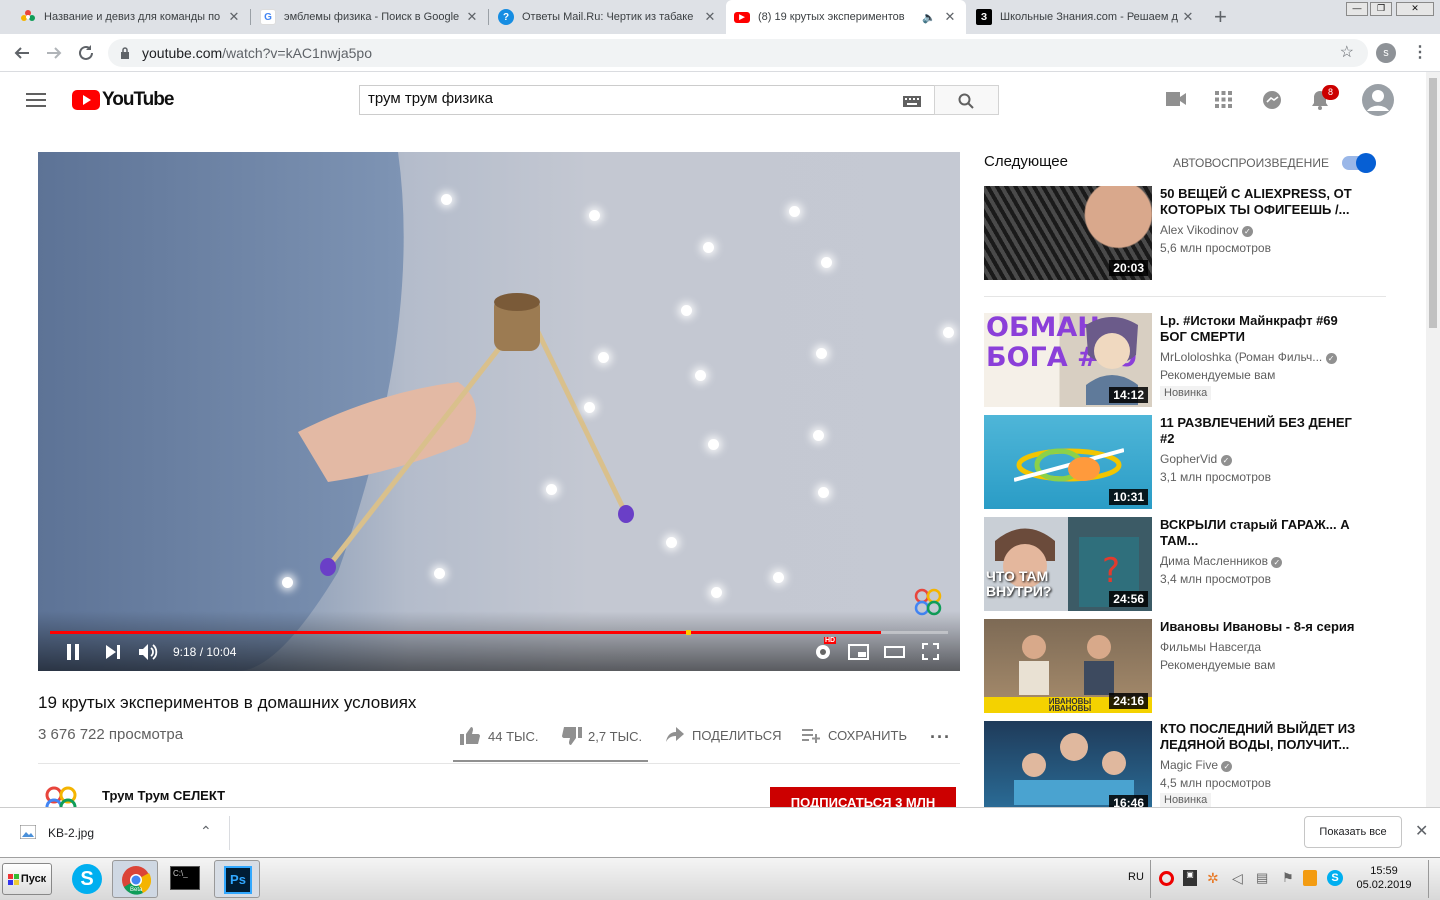  I want to click on next-video-icon, so click(113, 652).